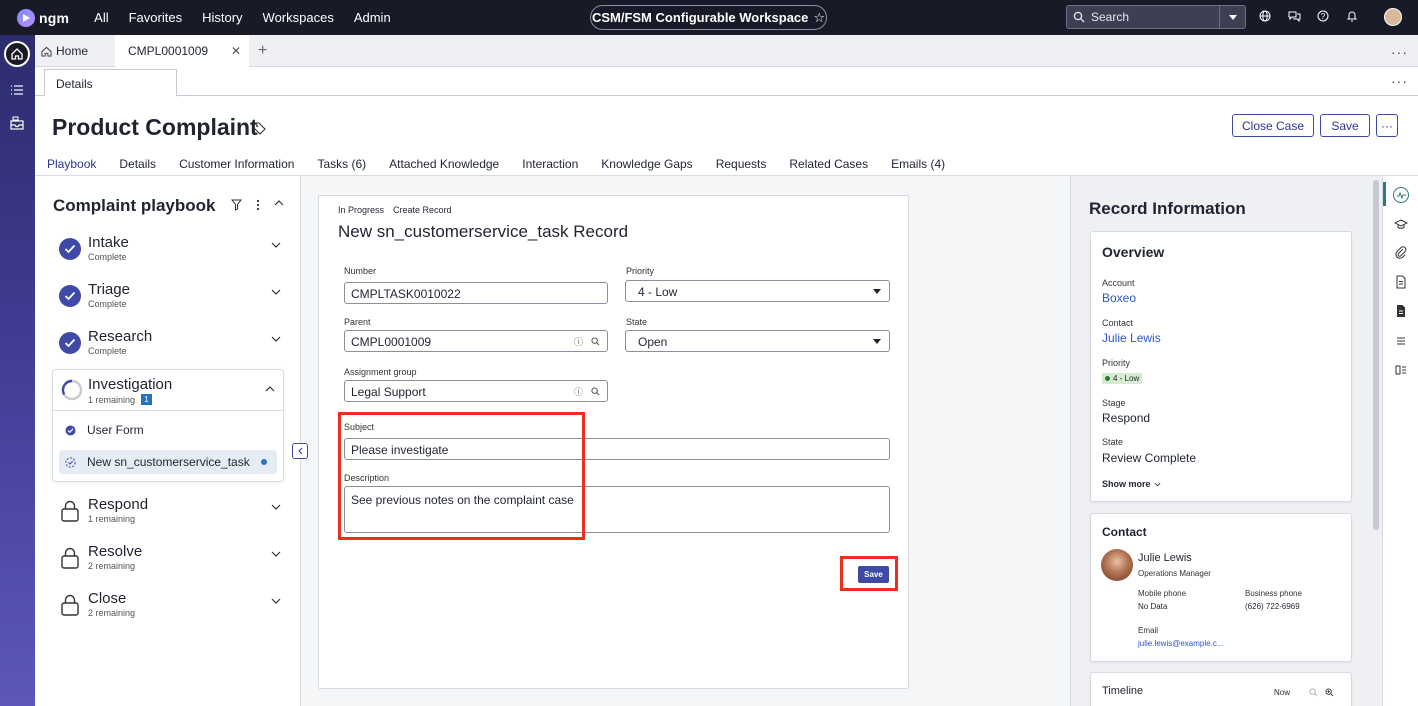 This screenshot has width=1418, height=706. I want to click on tab-details: Details, so click(110, 83).